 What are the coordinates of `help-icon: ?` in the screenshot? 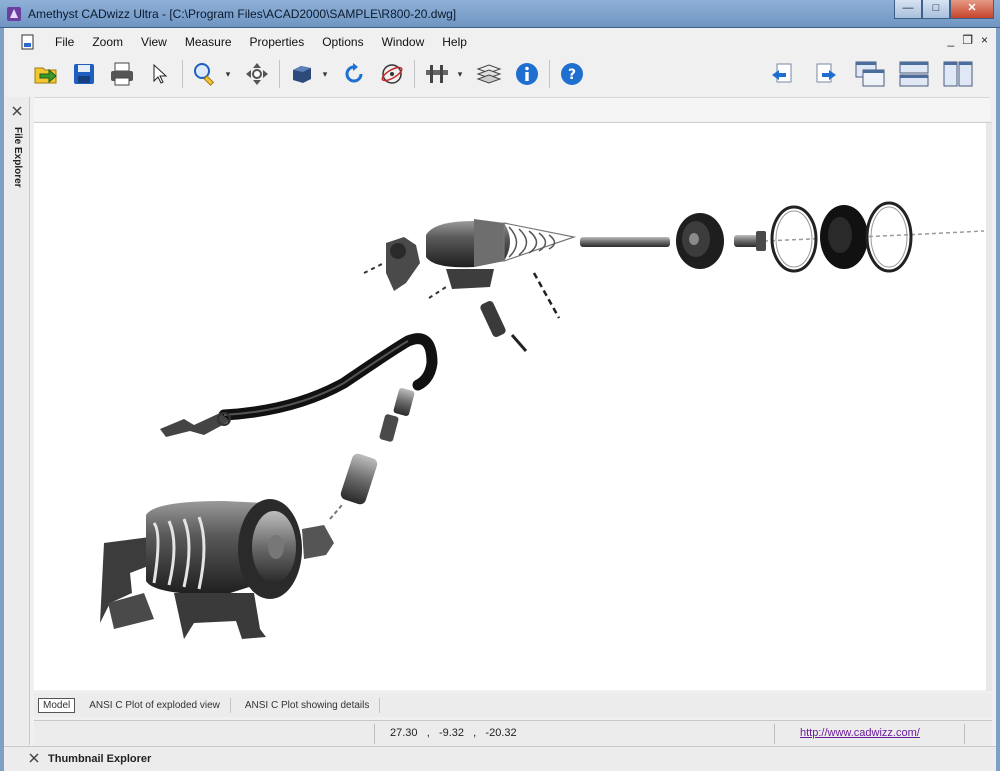 It's located at (572, 74).